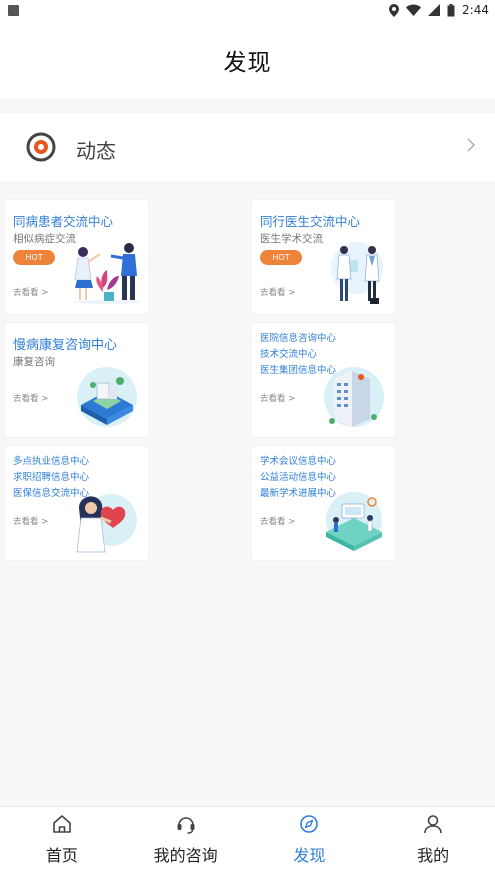 Image resolution: width=495 pixels, height=880 pixels. Describe the element at coordinates (186, 843) in the screenshot. I see `tab-my-consult: 我的咨询` at that location.